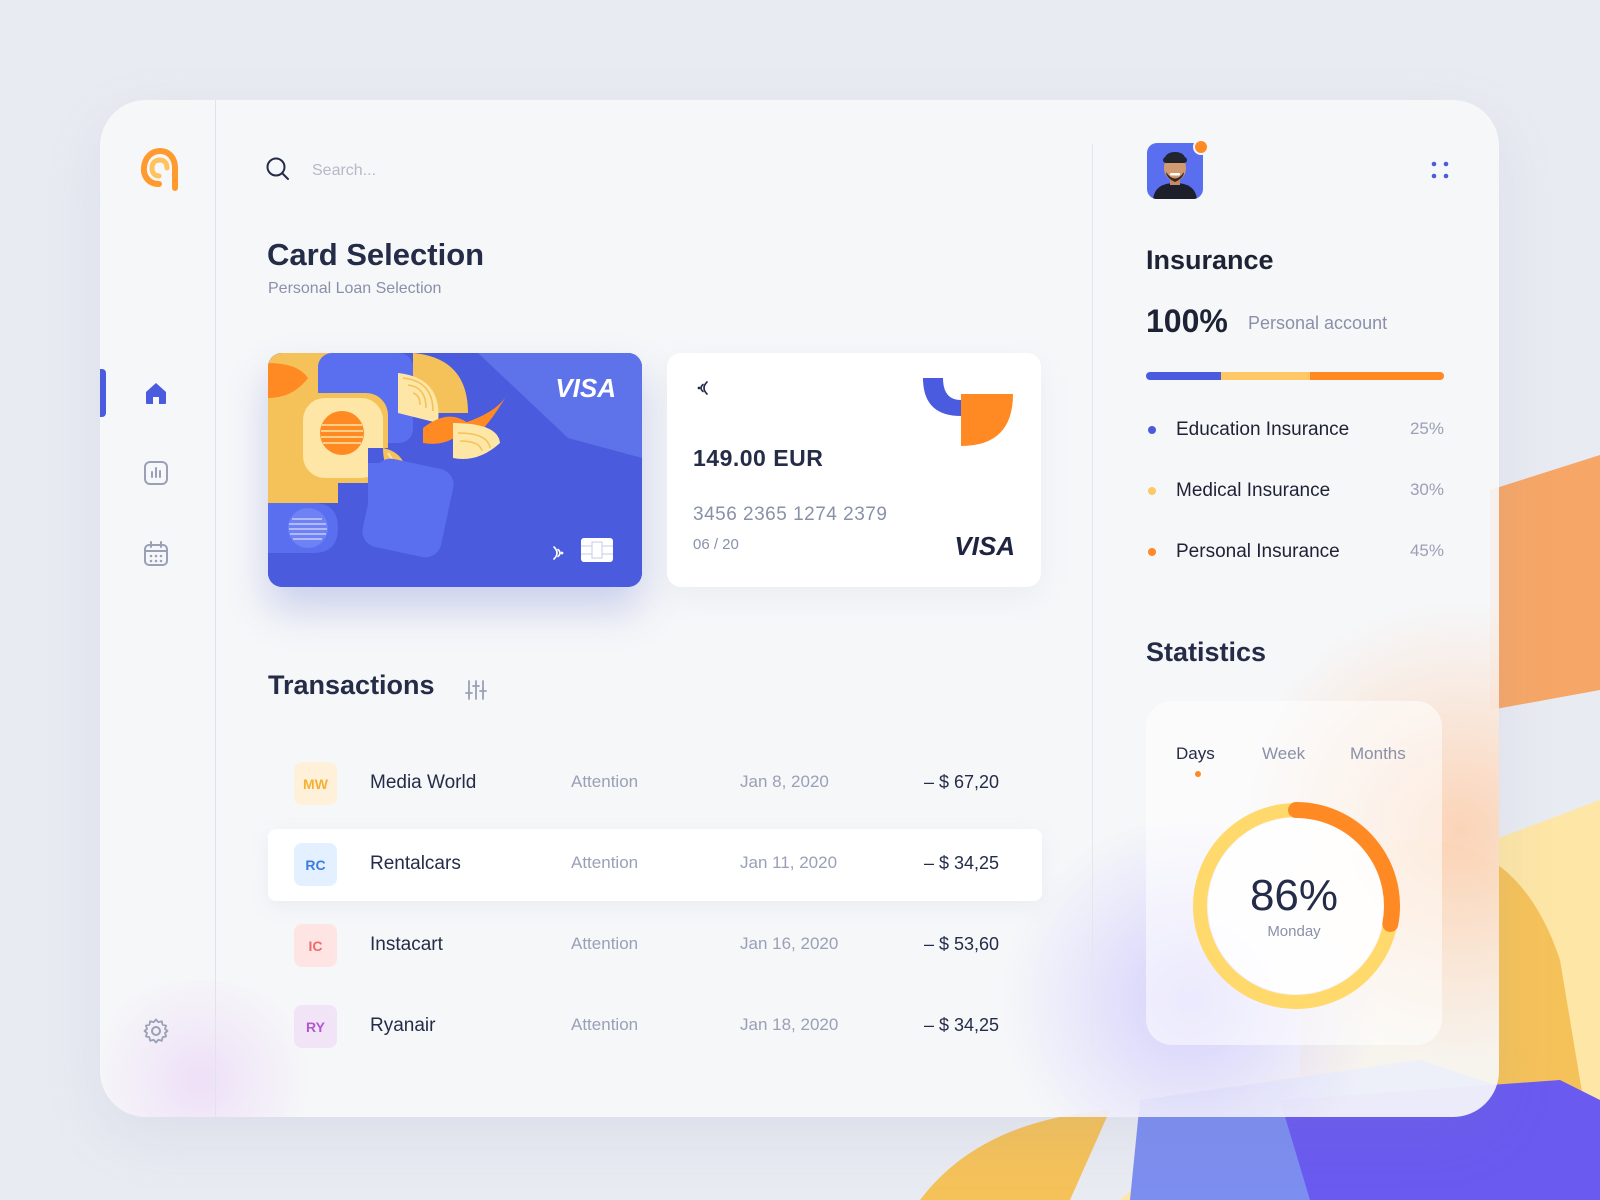 Image resolution: width=1600 pixels, height=1200 pixels. What do you see at coordinates (789, 1024) in the screenshot?
I see `transaction-date: Jan 18, 2020` at bounding box center [789, 1024].